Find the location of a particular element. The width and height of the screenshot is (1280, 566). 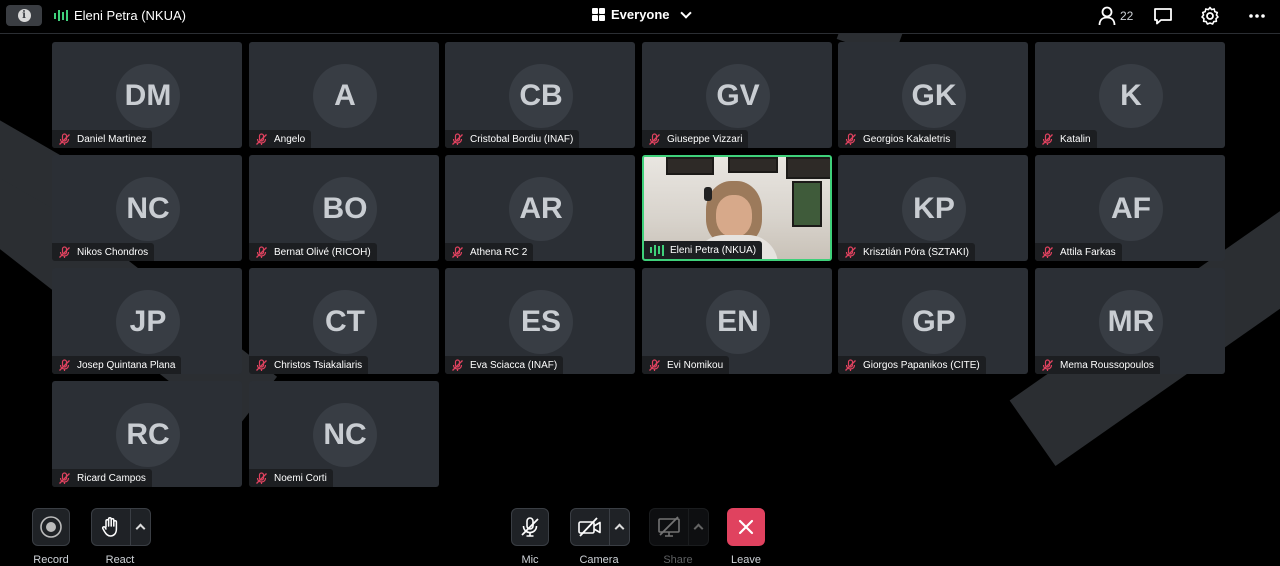

avatar: CT is located at coordinates (345, 322).